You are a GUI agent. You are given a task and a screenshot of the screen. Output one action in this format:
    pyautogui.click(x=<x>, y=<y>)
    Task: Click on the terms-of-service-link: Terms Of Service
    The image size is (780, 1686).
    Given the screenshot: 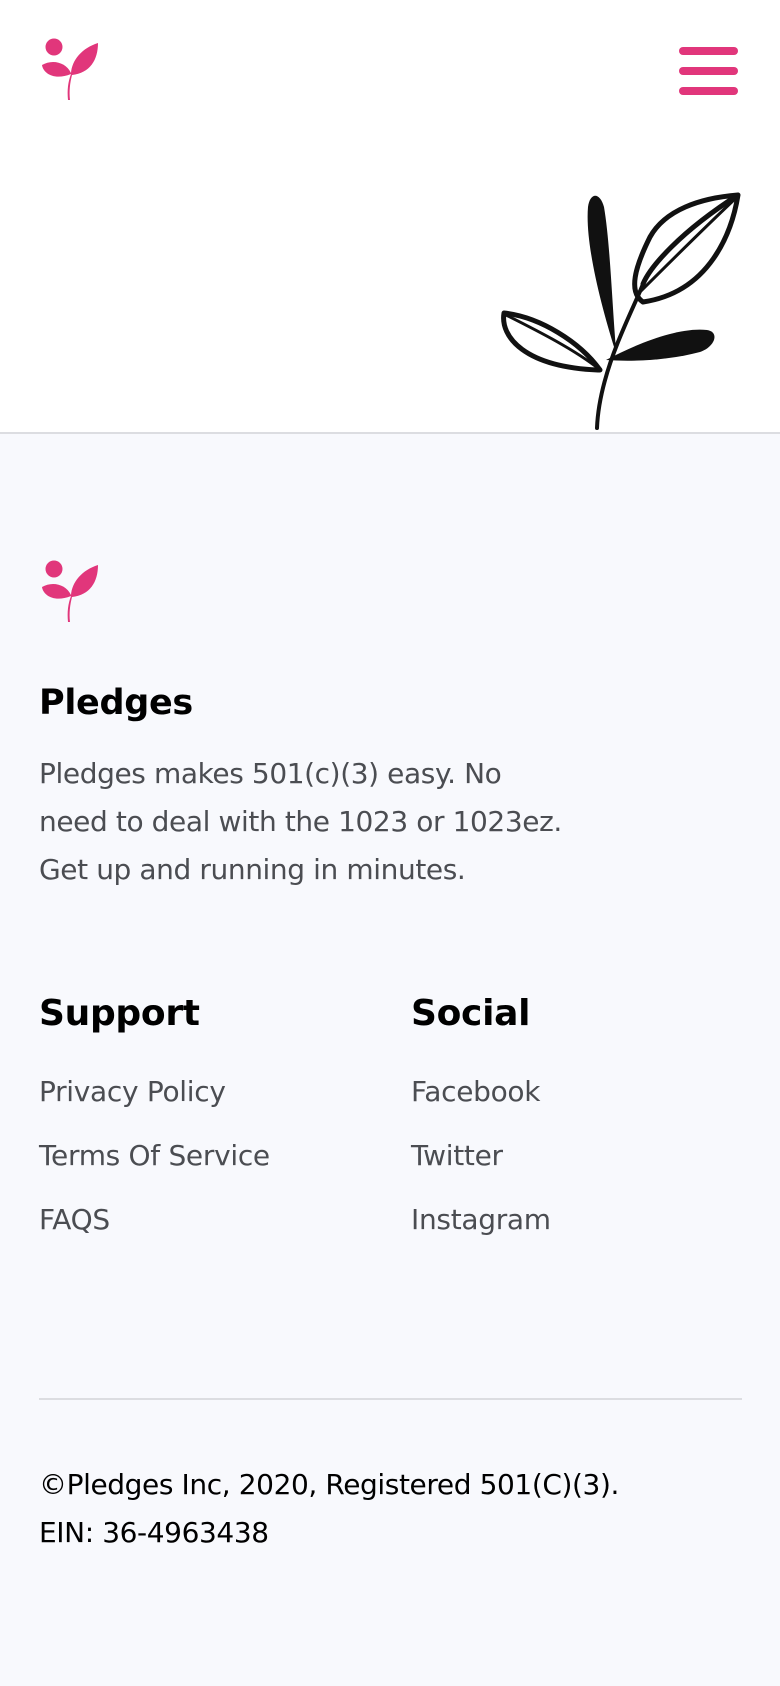 What is the action you would take?
    pyautogui.click(x=154, y=1164)
    